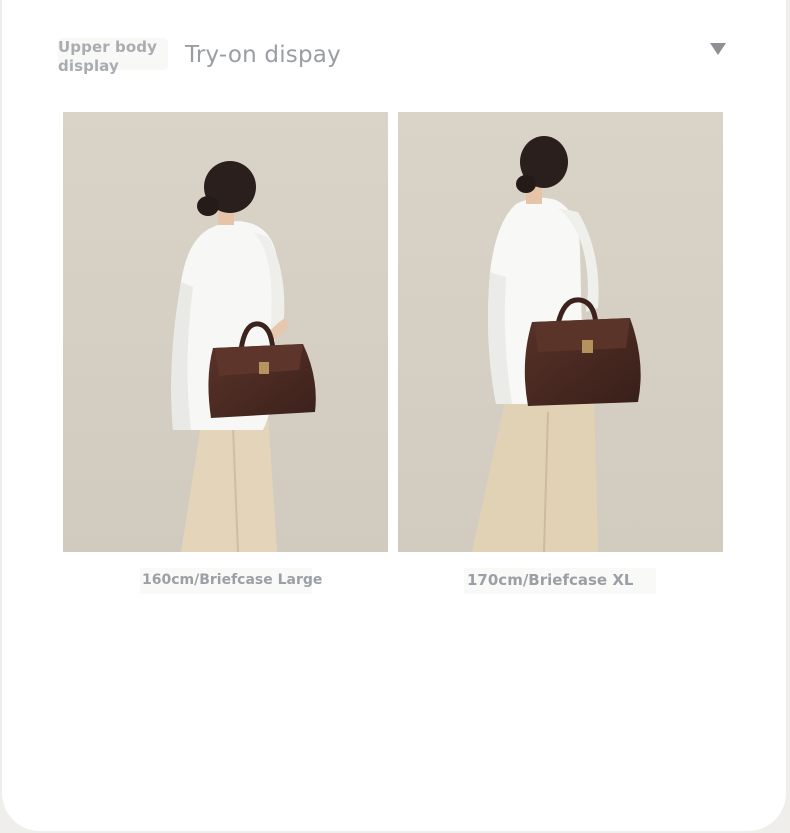 The width and height of the screenshot is (790, 833). What do you see at coordinates (108, 47) in the screenshot?
I see `section-label-line-1: Upper body` at bounding box center [108, 47].